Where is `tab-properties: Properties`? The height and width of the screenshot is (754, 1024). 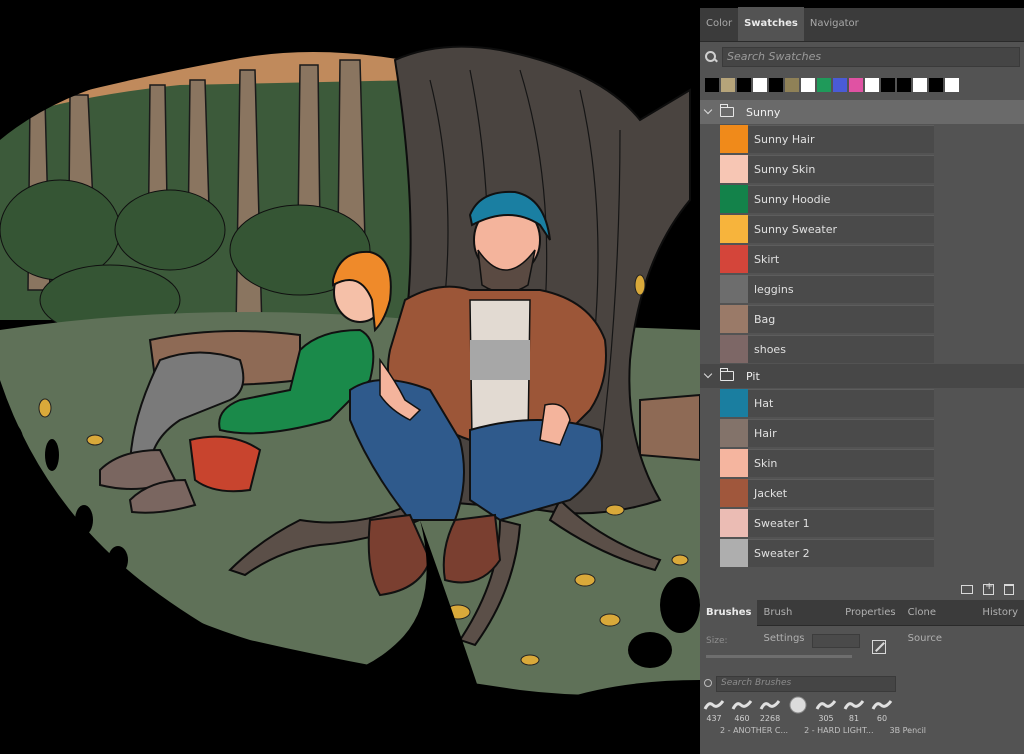
tab-properties: Properties is located at coordinates (870, 613).